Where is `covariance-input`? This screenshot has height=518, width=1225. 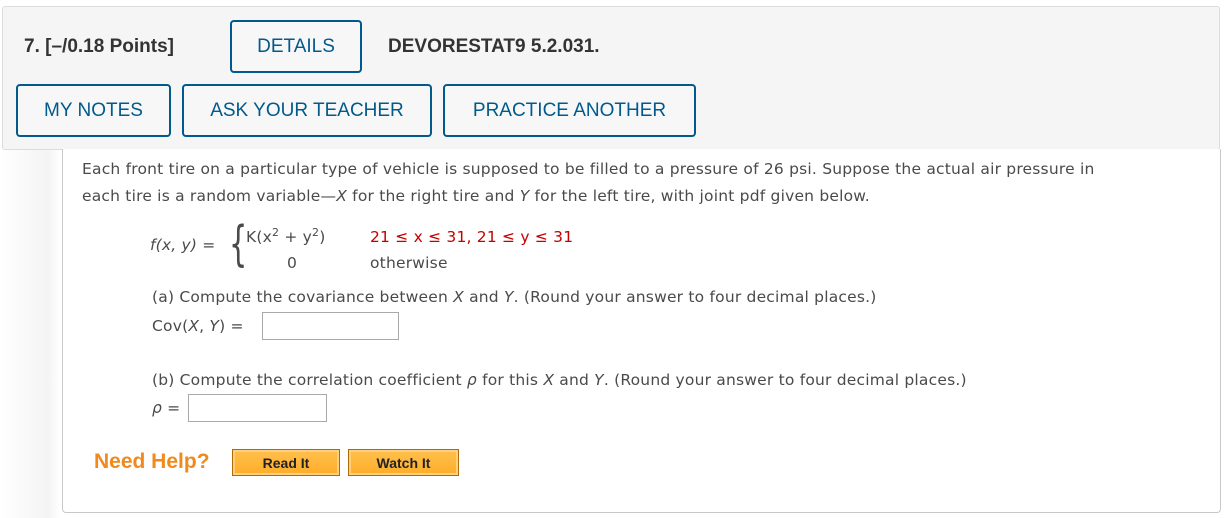
covariance-input is located at coordinates (330, 326).